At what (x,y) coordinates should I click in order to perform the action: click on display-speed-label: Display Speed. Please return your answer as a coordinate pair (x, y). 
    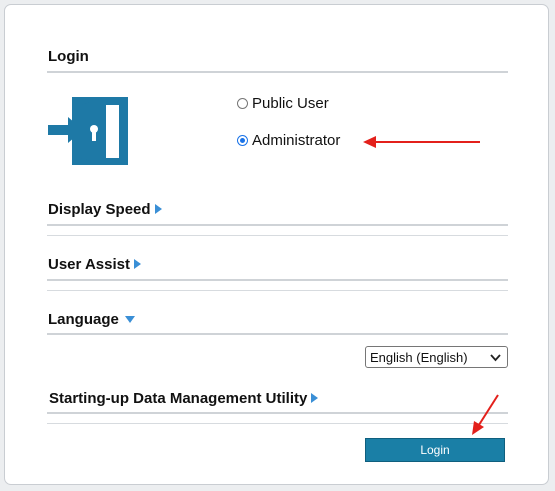
    Looking at the image, I should click on (99, 209).